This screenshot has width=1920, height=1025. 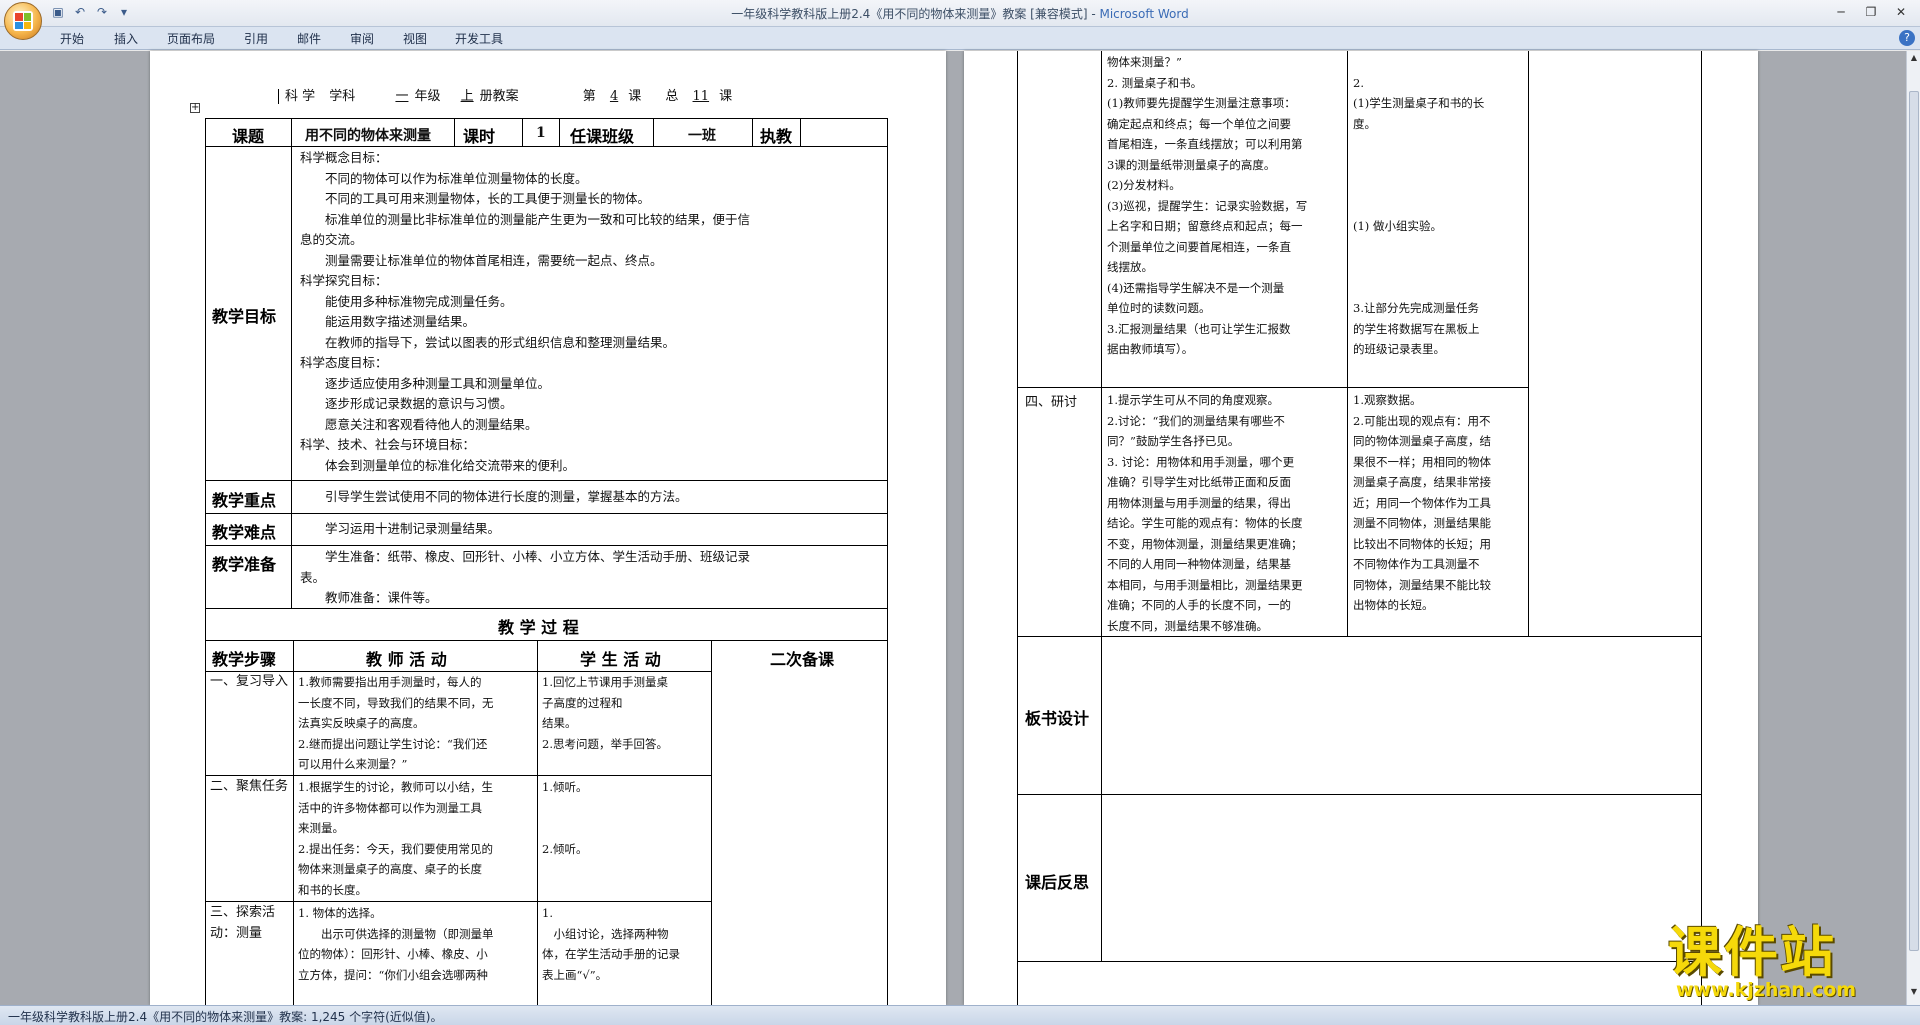 I want to click on scroll-up-icon: ▲, so click(x=1914, y=59).